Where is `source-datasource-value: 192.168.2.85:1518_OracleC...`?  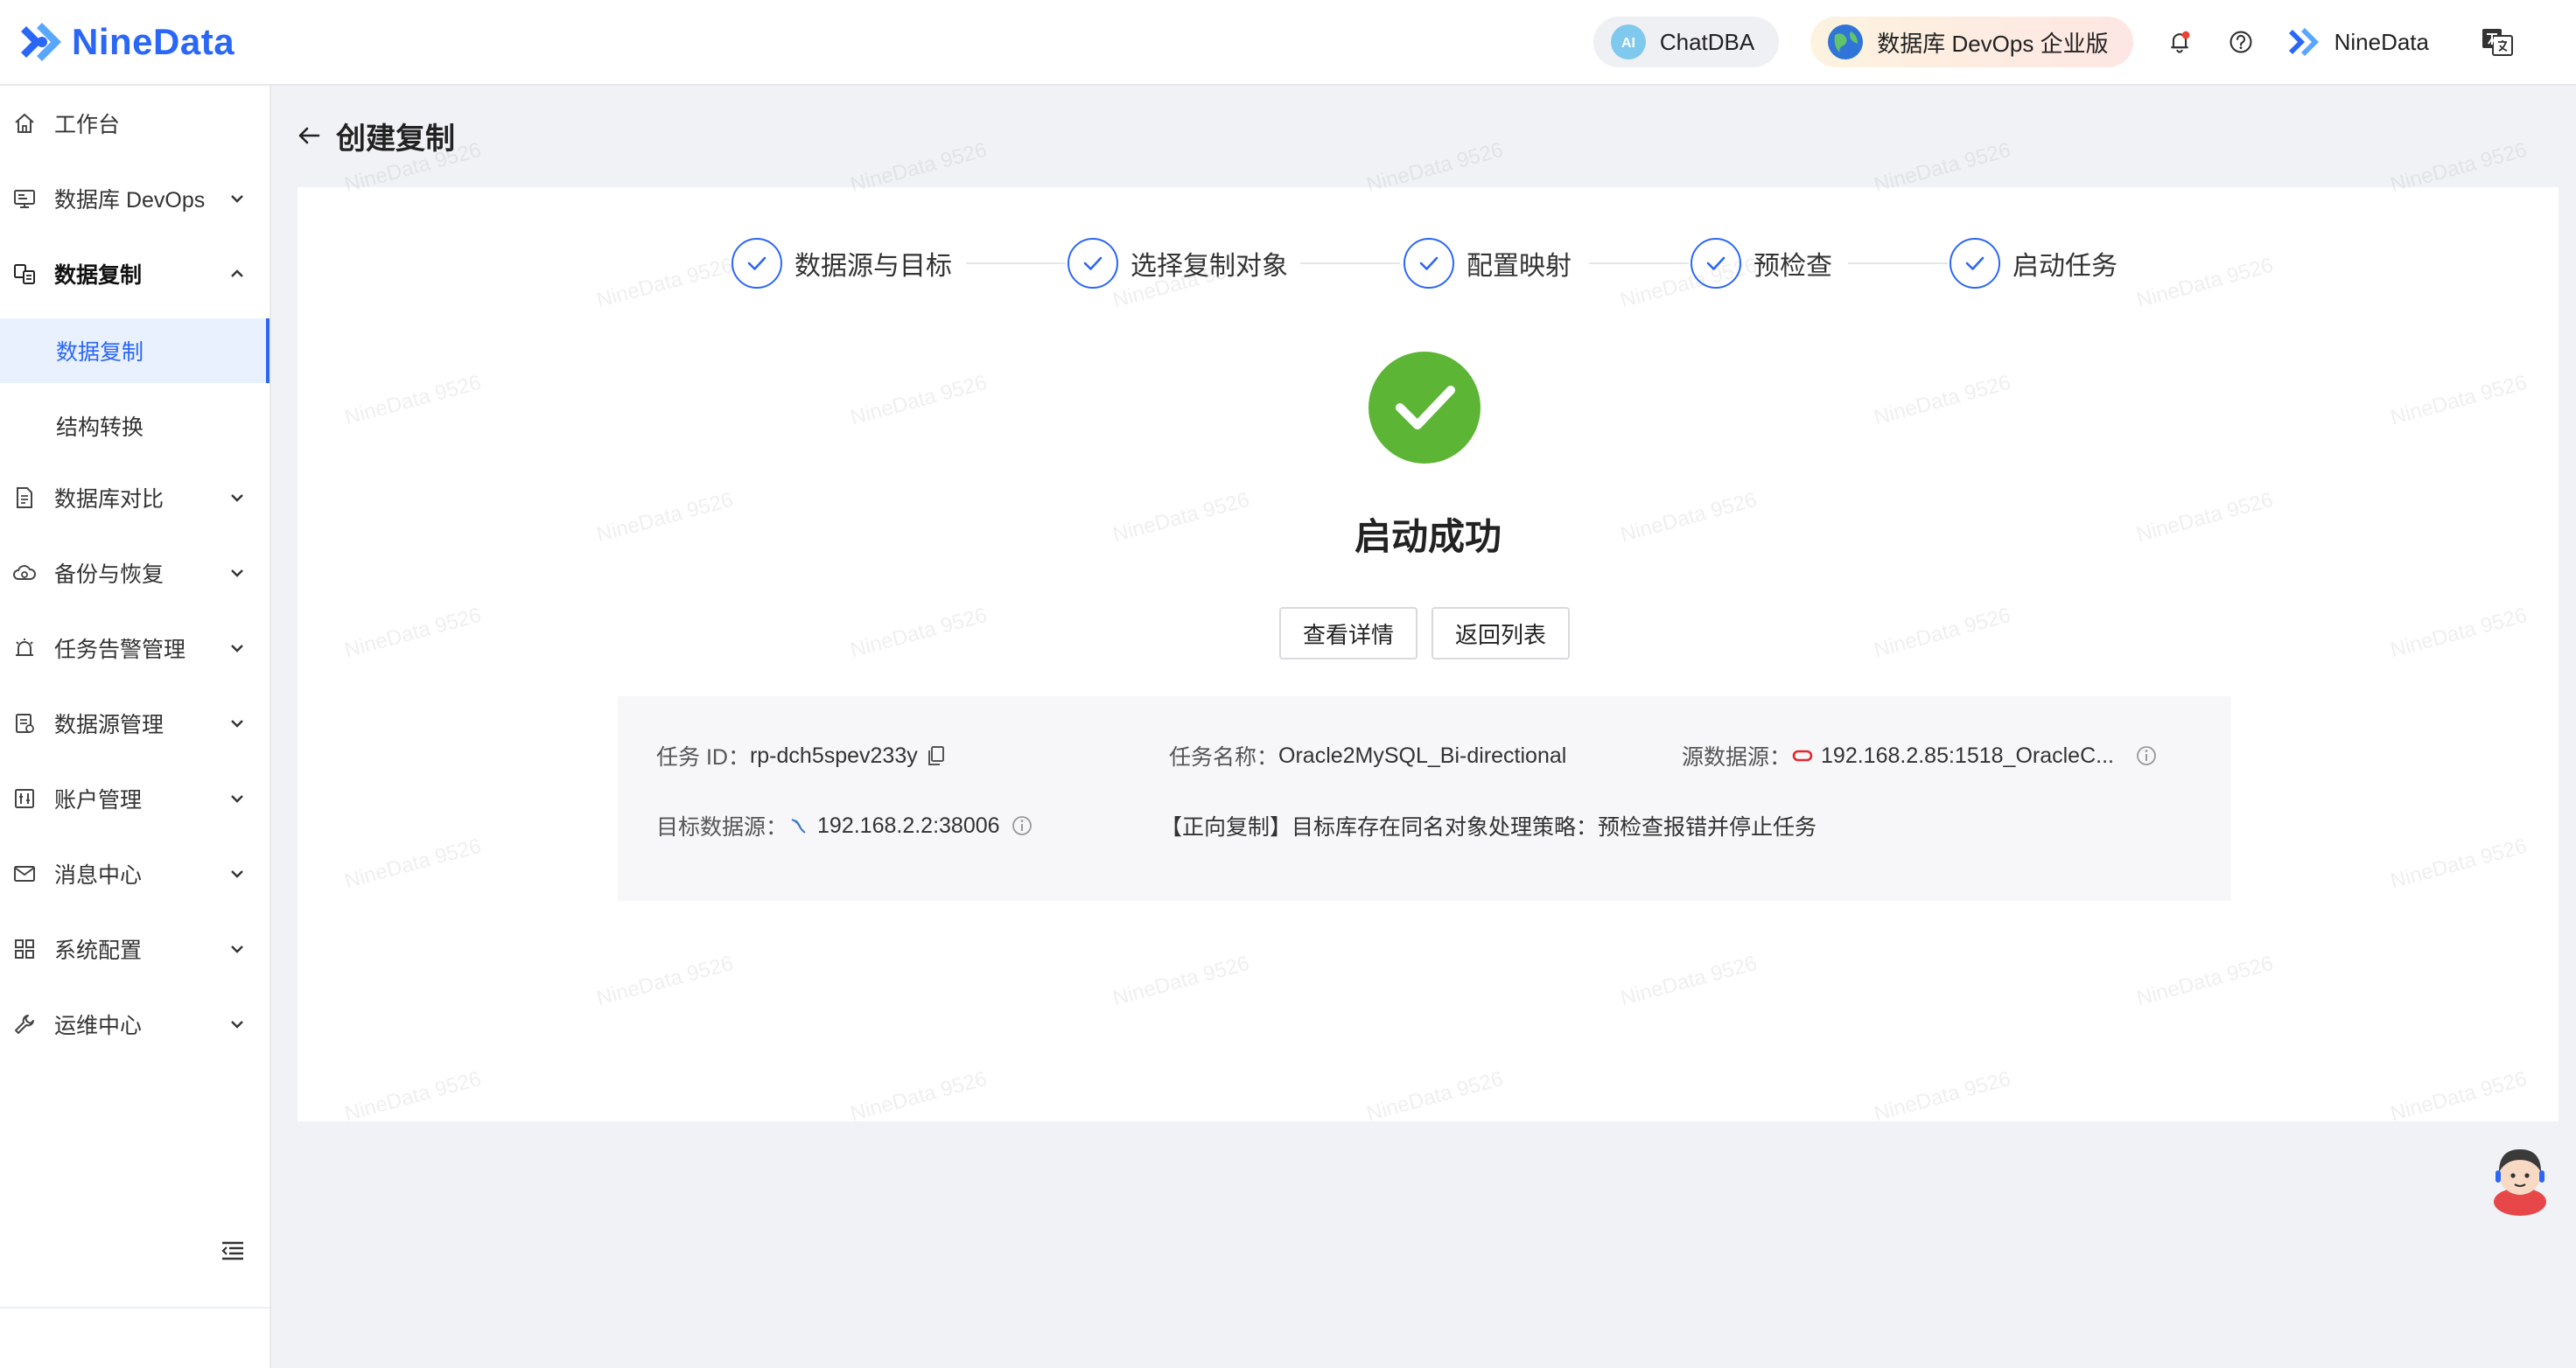
source-datasource-value: 192.168.2.85:1518_OracleC... is located at coordinates (1967, 756).